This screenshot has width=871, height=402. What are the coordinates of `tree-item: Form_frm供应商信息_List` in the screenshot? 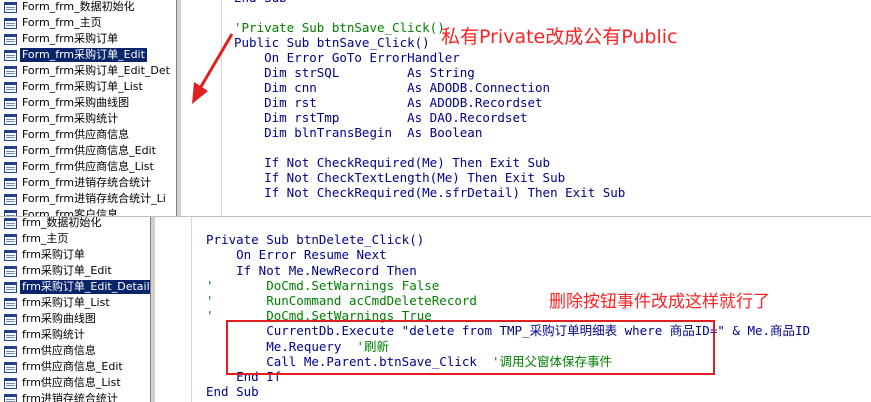 It's located at (78, 167).